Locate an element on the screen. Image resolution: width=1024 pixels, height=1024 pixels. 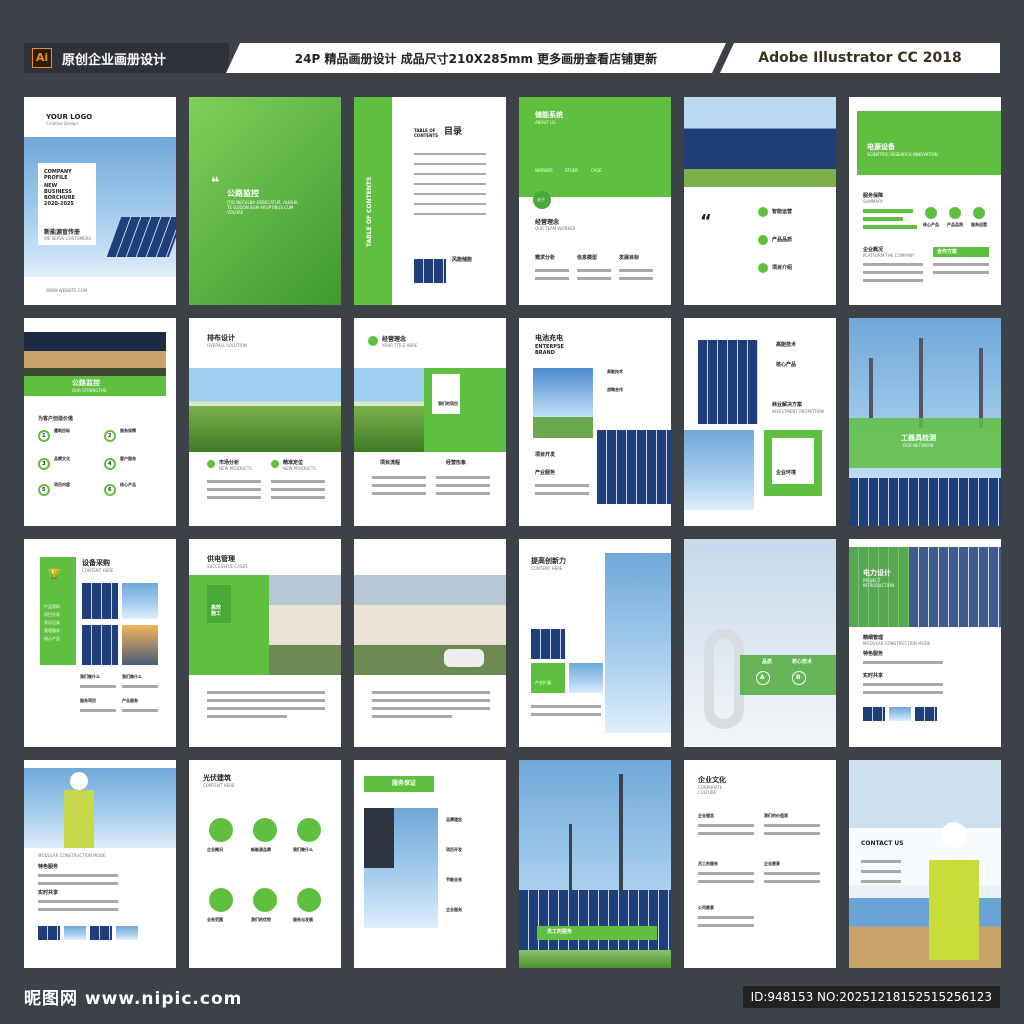
page-24: CONTACT US is located at coordinates (925, 864).